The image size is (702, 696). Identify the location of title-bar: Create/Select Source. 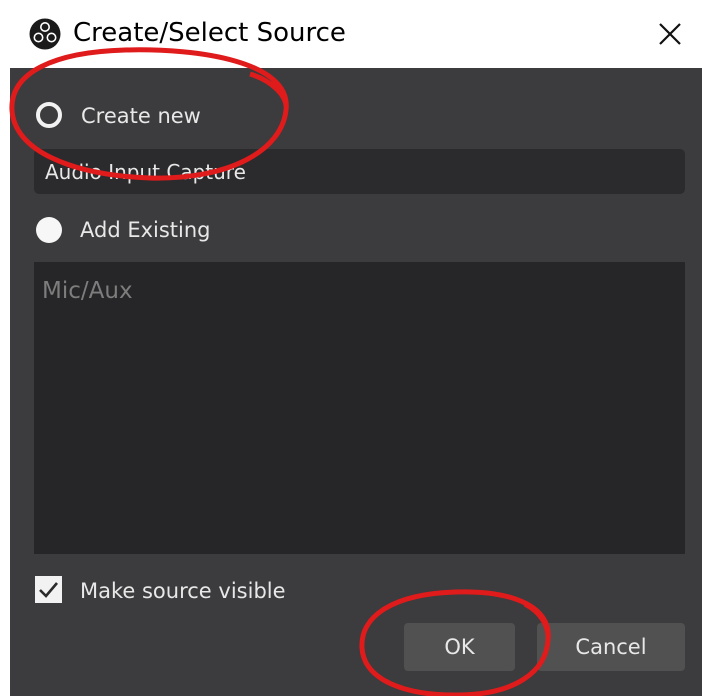
(351, 34).